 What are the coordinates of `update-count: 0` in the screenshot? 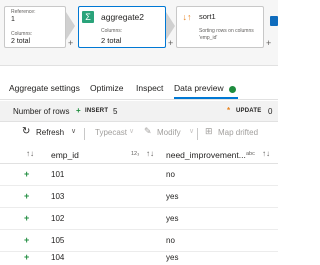 It's located at (270, 111).